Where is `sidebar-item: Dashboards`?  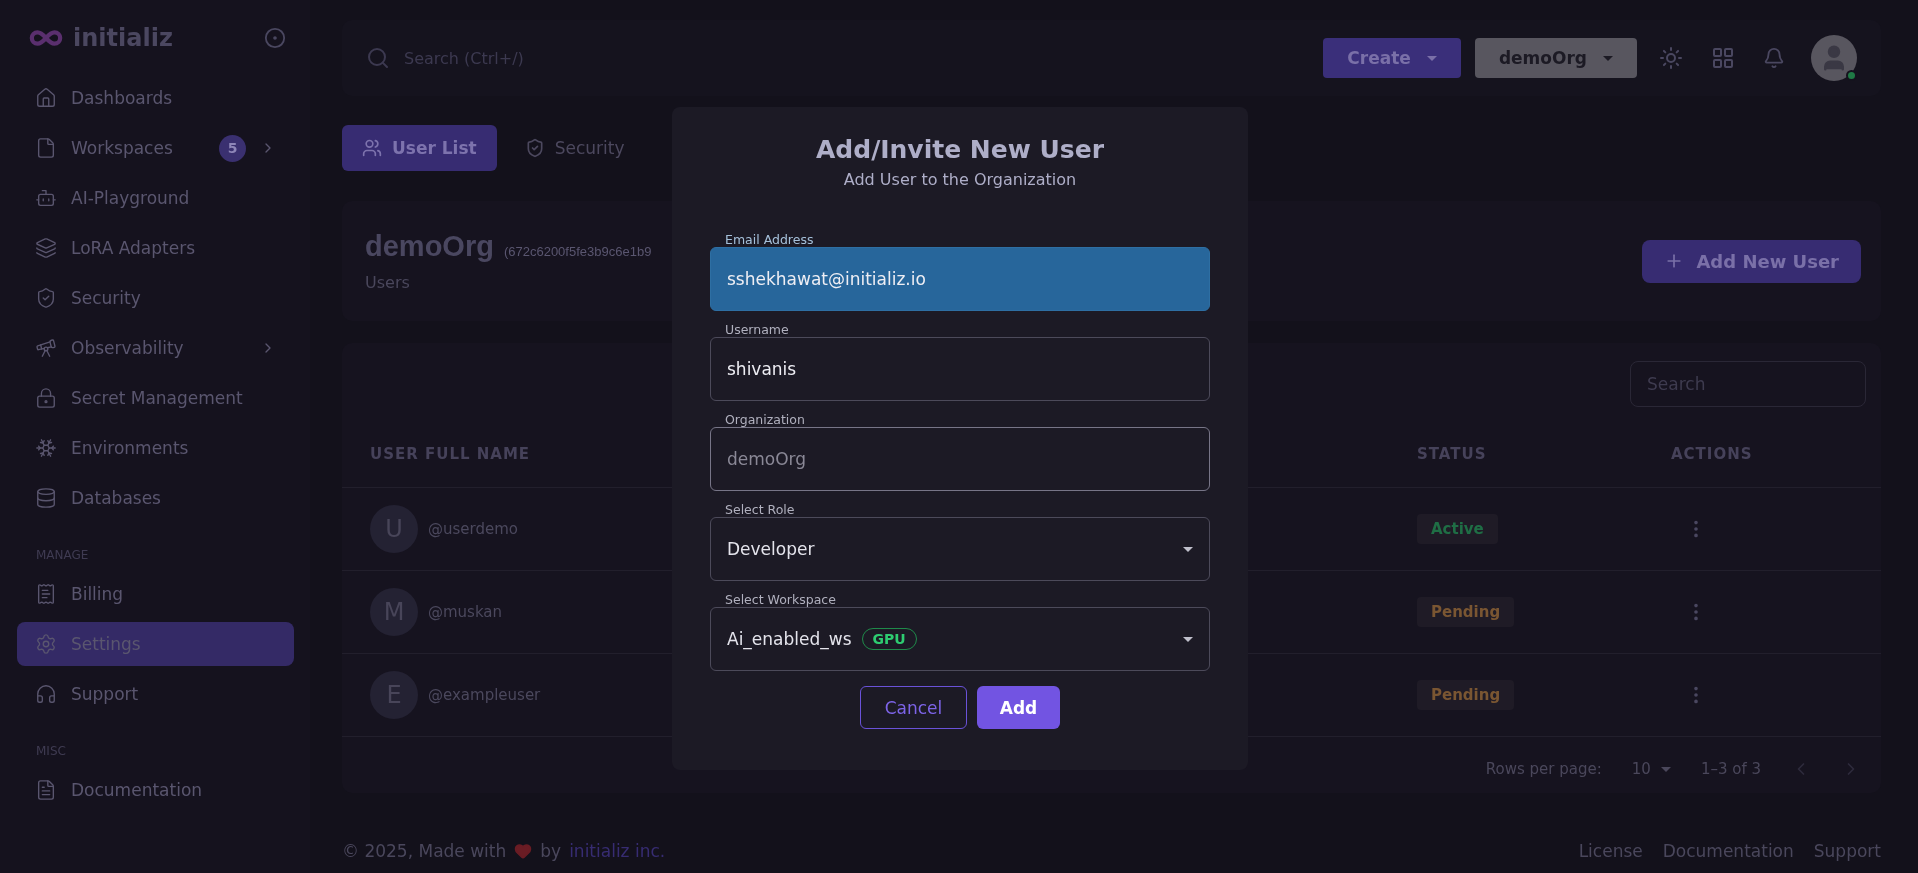
sidebar-item: Dashboards is located at coordinates (155, 98).